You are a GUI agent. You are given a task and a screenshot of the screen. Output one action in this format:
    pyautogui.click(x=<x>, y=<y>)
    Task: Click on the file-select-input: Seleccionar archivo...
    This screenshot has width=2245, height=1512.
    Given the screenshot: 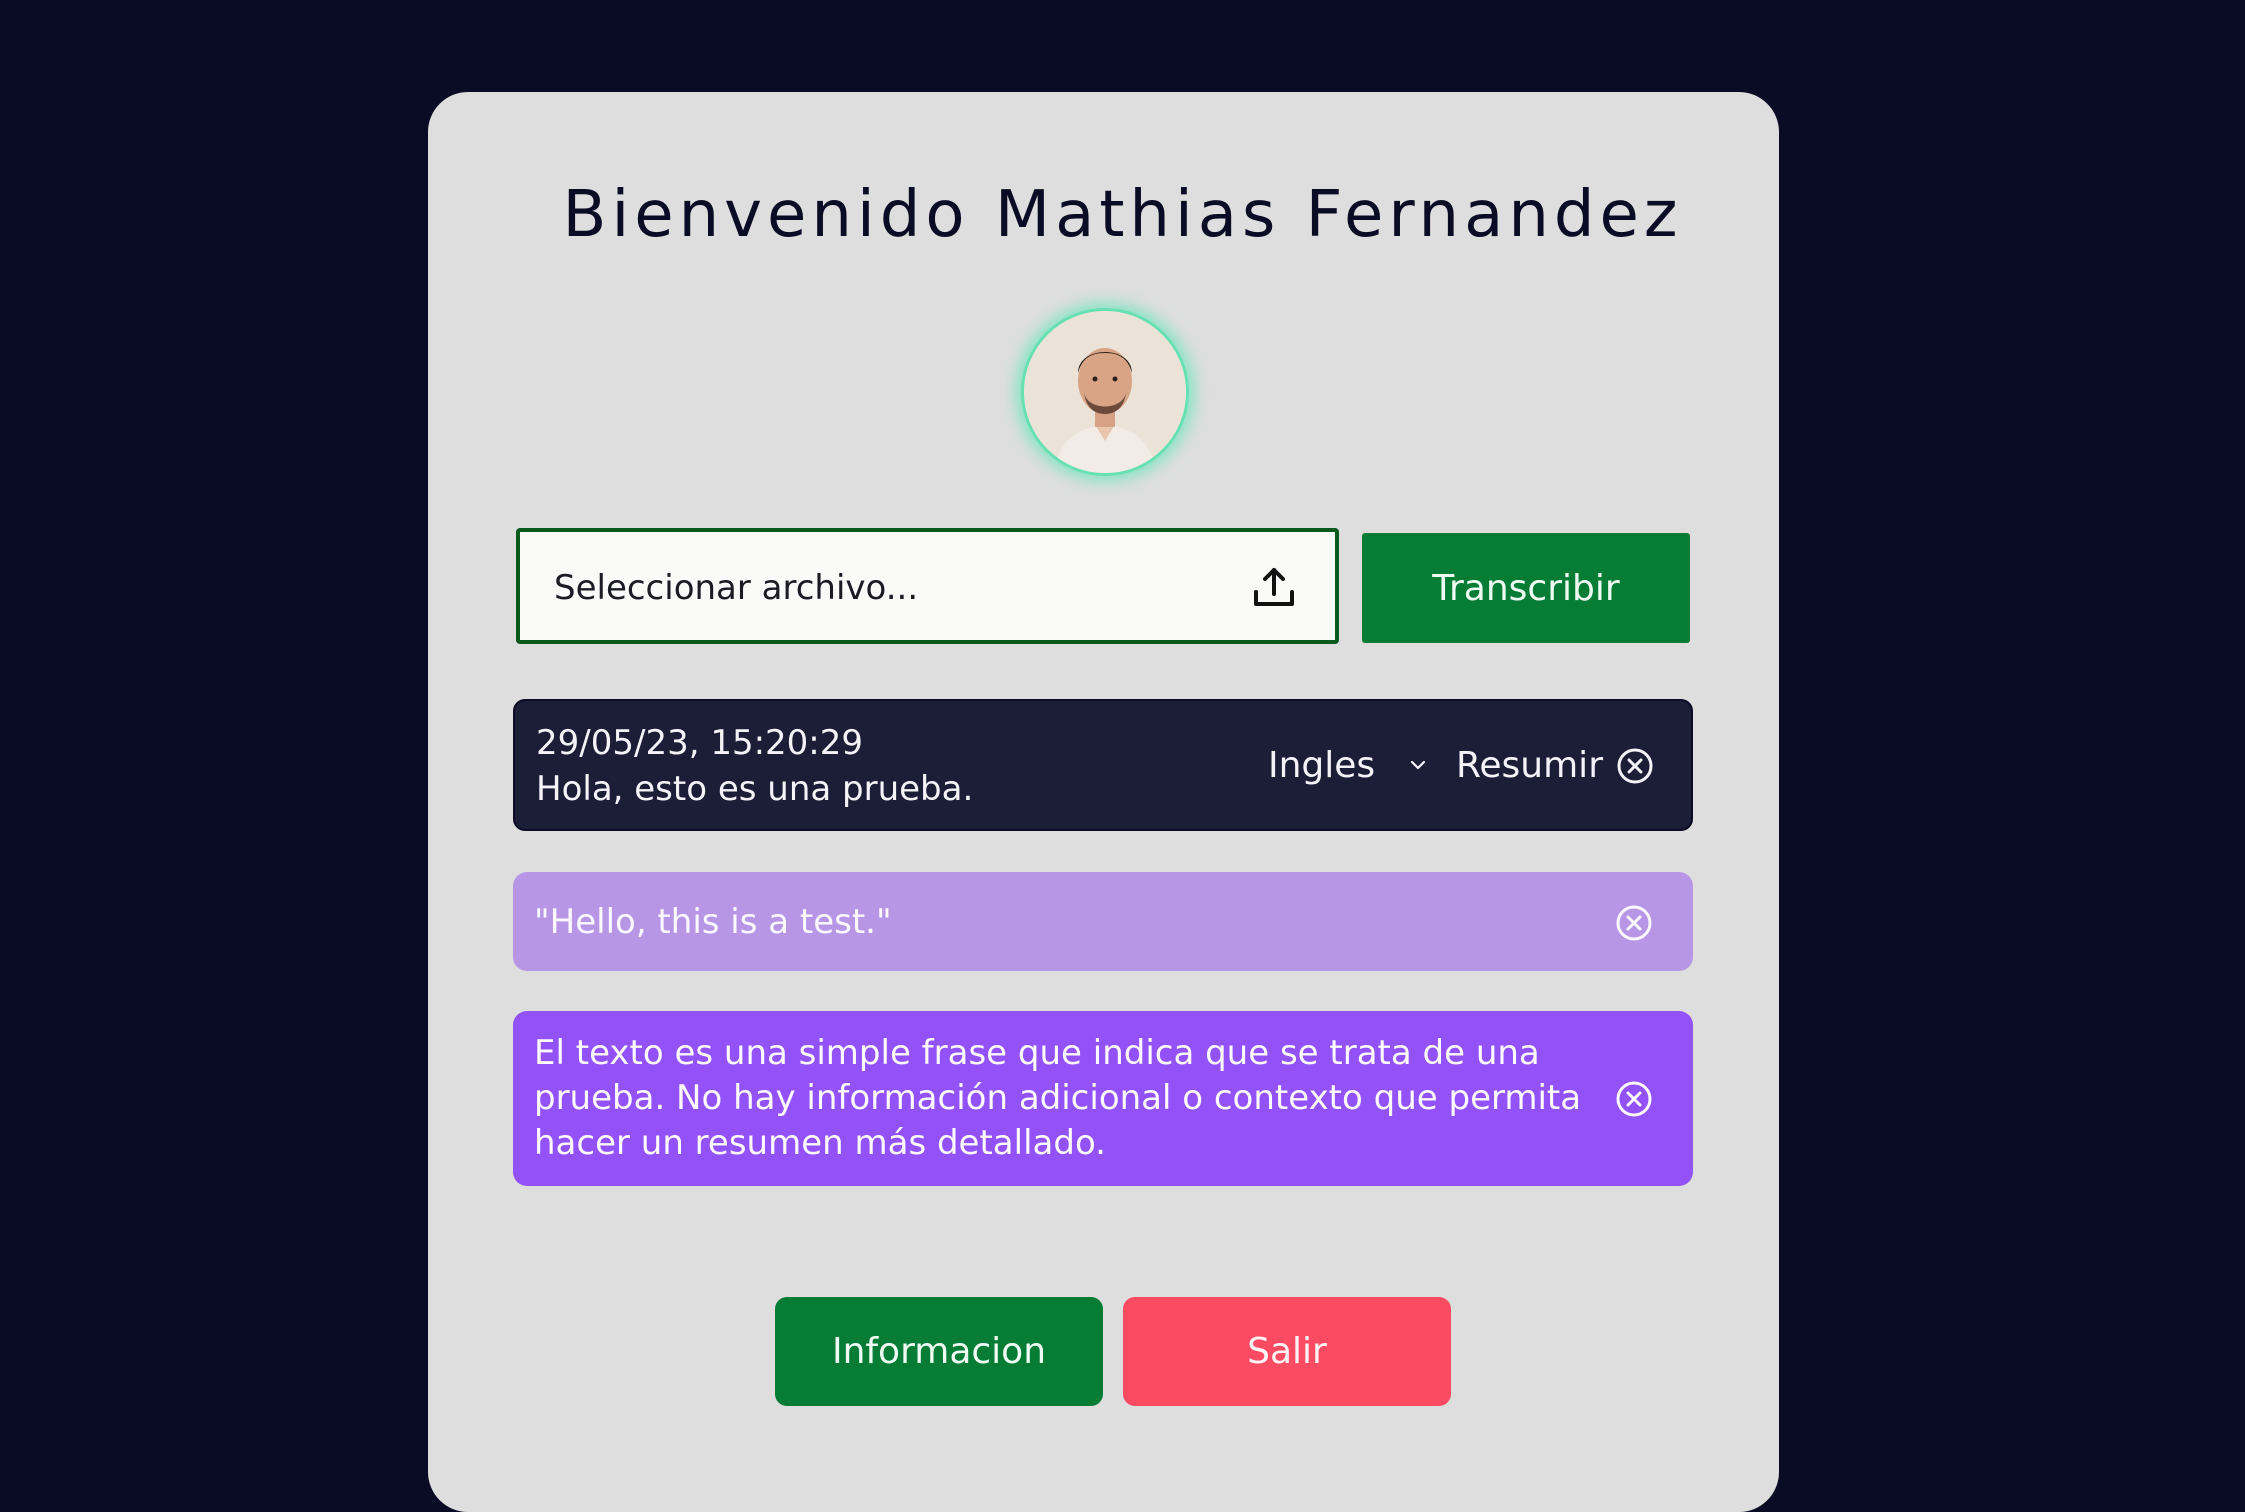 What is the action you would take?
    pyautogui.click(x=927, y=586)
    